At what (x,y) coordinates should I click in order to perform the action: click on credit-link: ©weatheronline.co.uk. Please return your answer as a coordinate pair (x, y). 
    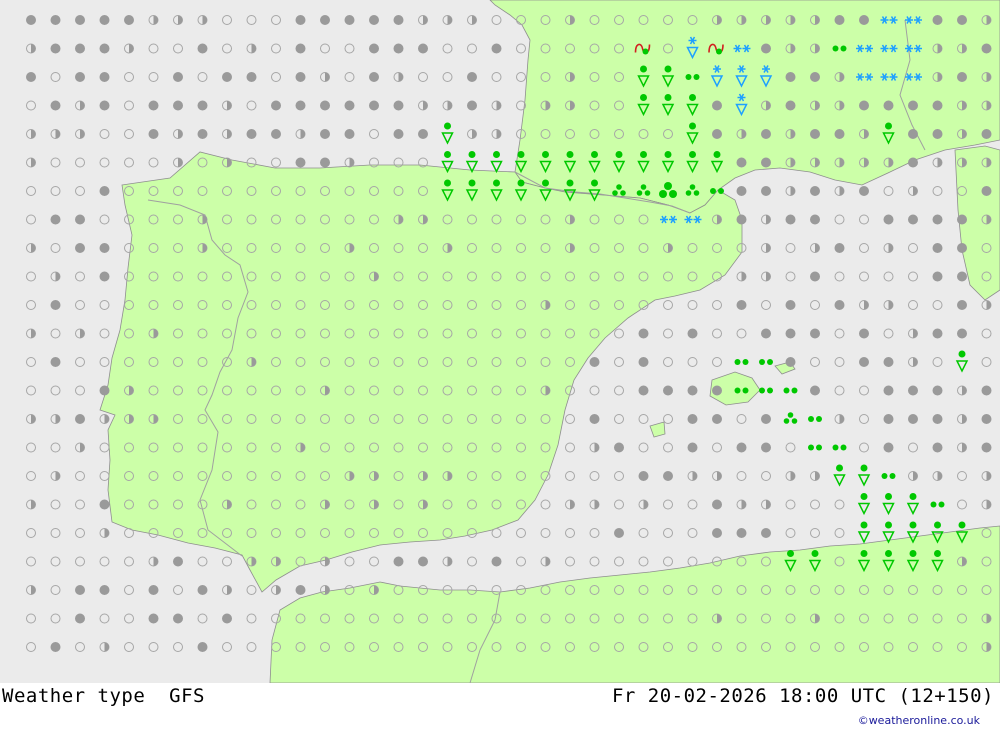
    Looking at the image, I should click on (919, 720).